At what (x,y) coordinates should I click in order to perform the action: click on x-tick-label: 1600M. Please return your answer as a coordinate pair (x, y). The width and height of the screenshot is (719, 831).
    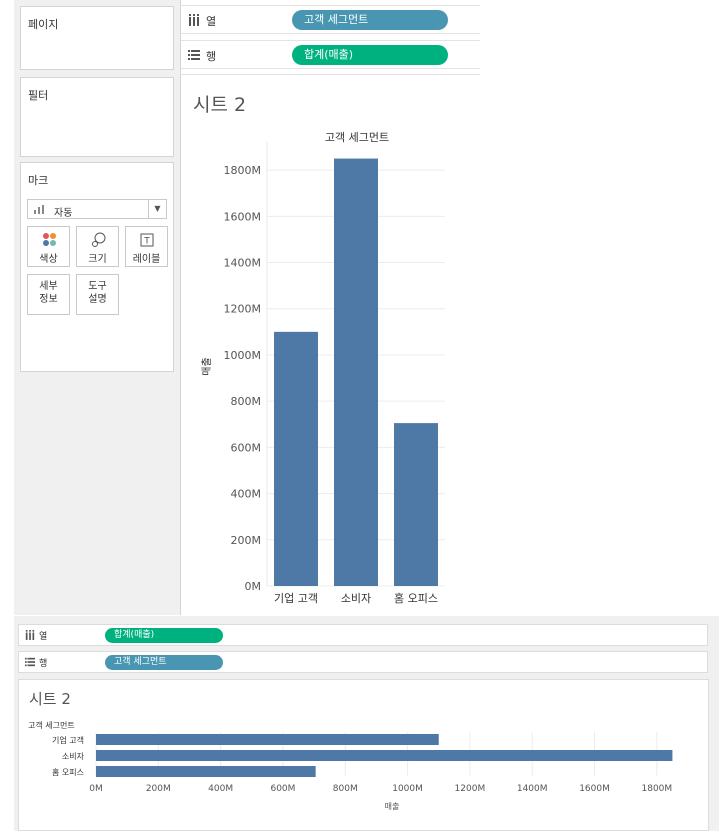
    Looking at the image, I should click on (594, 789).